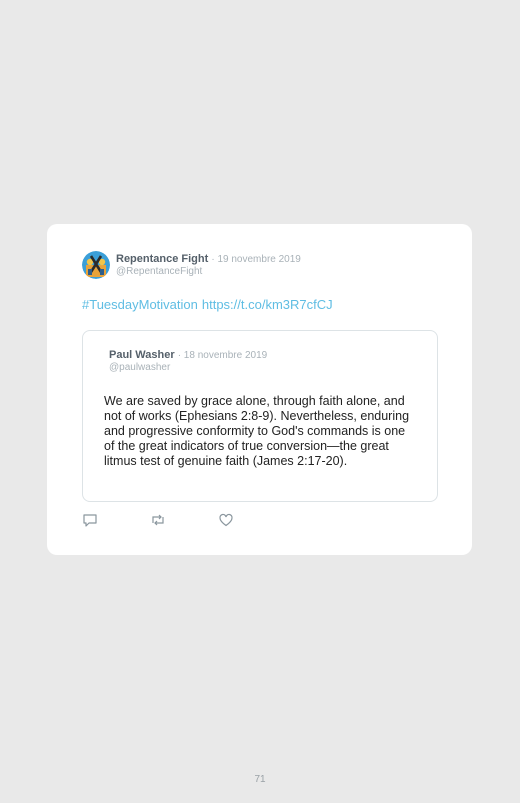 Image resolution: width=520 pixels, height=803 pixels. I want to click on quoted-tweet-date: · 18 novembre 2019, so click(222, 355).